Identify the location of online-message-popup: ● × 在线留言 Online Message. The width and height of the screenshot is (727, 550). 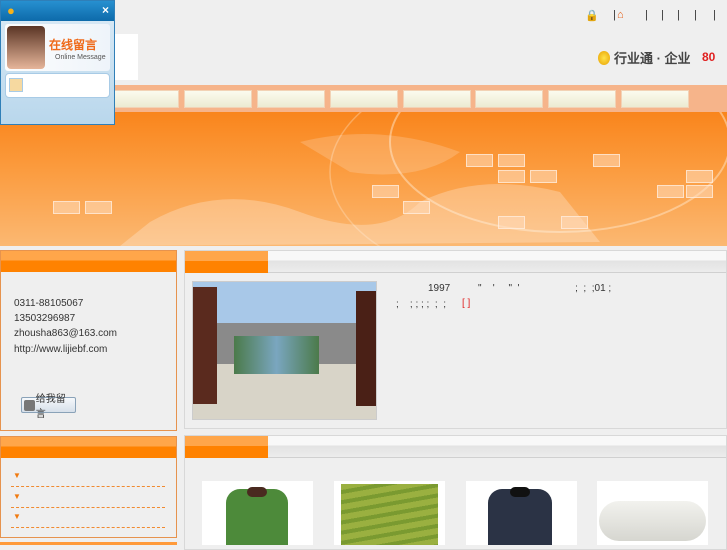
(57, 62).